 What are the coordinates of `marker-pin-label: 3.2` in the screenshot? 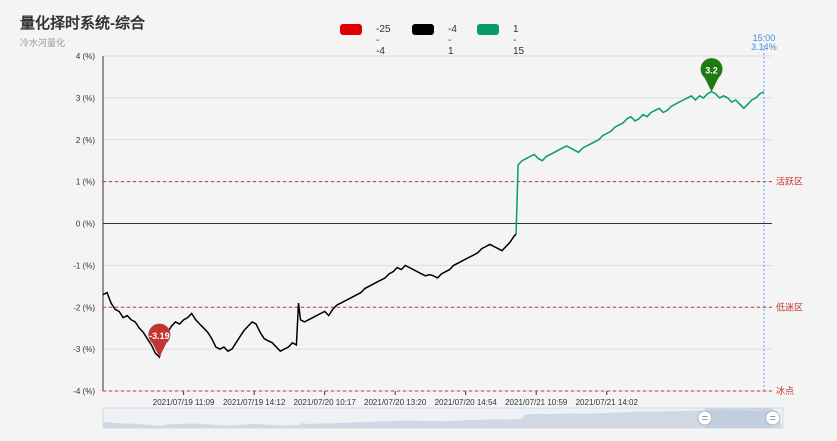 It's located at (711, 71).